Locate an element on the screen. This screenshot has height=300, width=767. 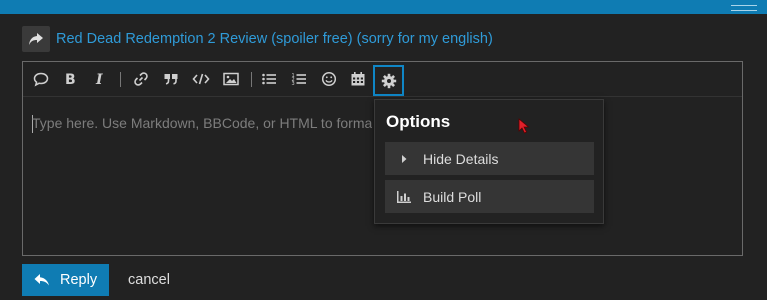
reply-button: Reply is located at coordinates (65, 280).